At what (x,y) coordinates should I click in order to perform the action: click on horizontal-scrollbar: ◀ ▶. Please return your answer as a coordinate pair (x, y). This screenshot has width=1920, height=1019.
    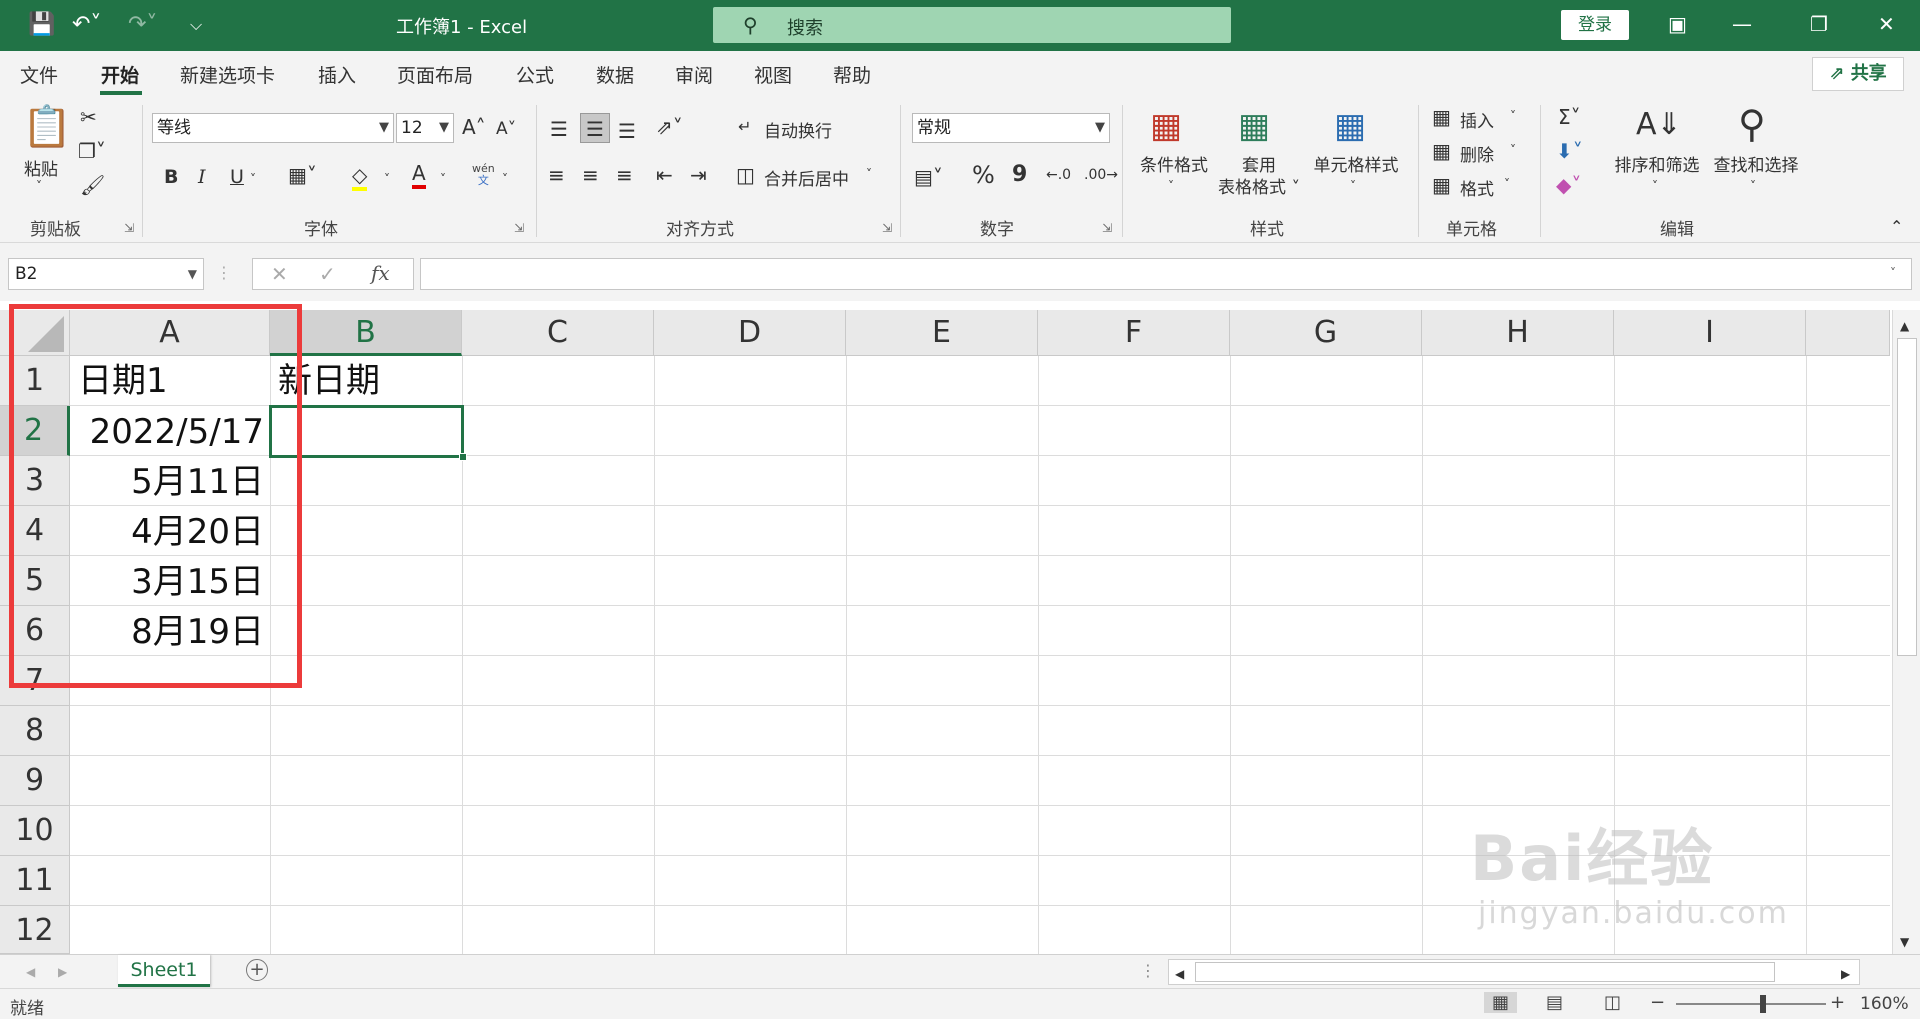
    Looking at the image, I should click on (1514, 972).